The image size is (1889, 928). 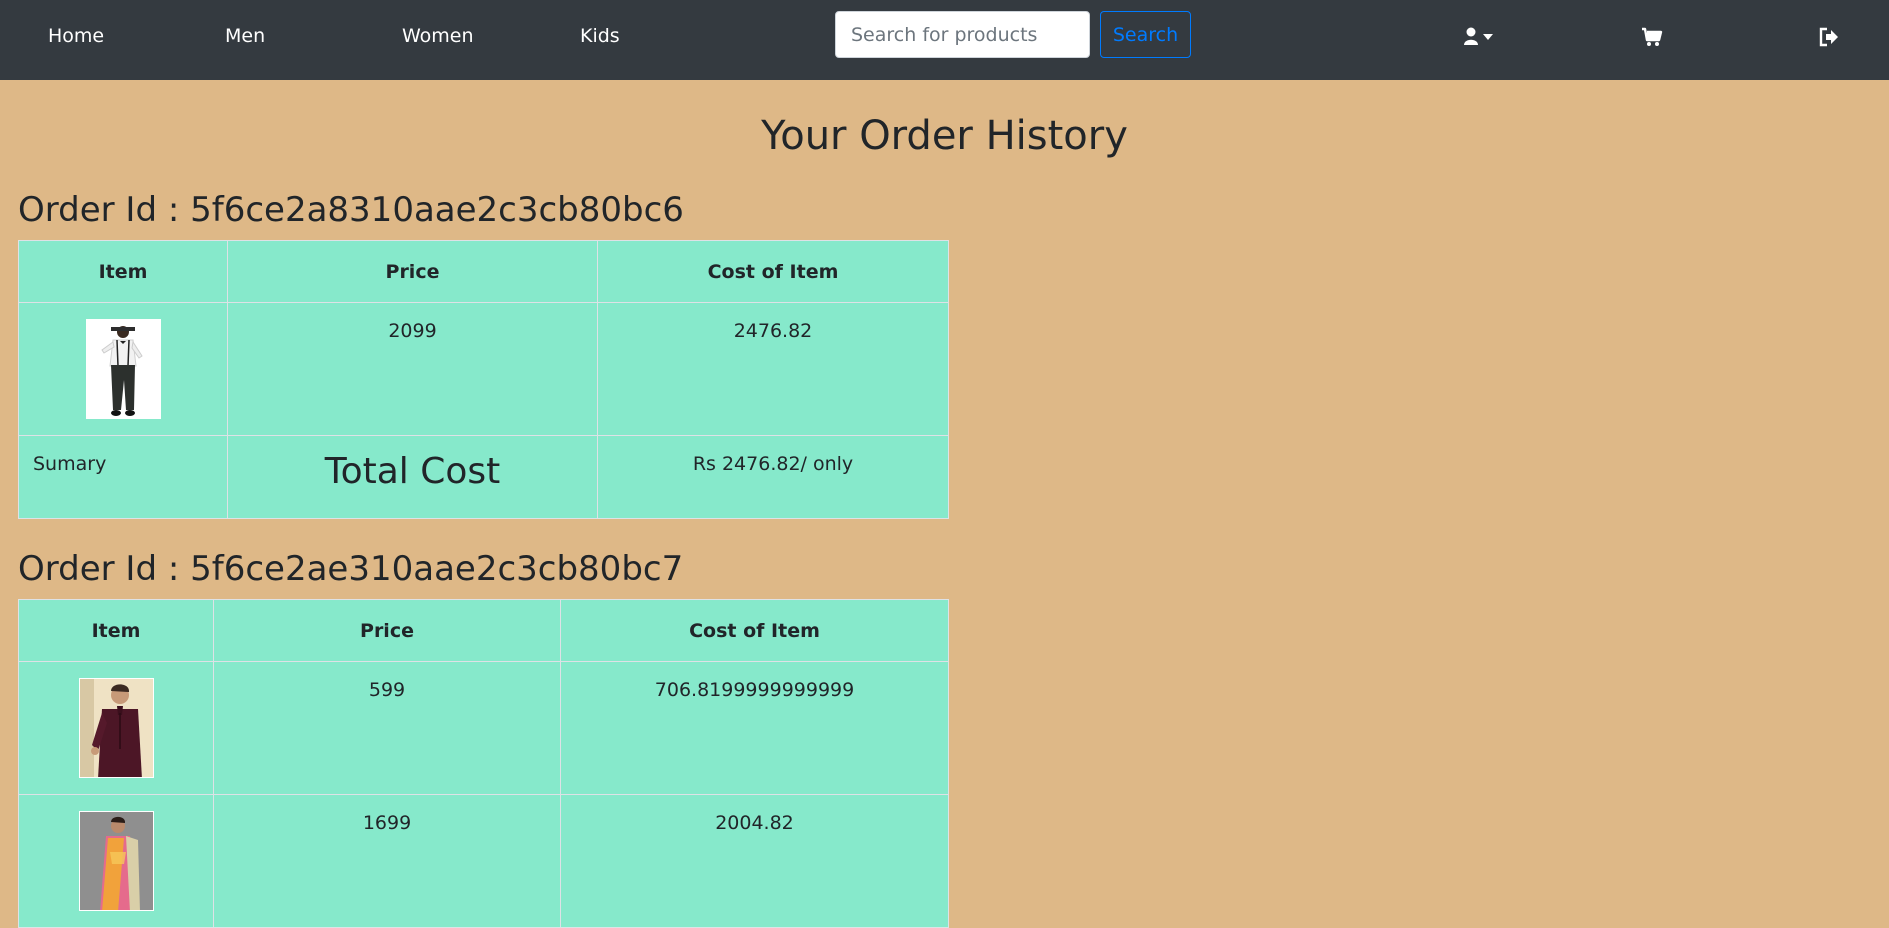 I want to click on logout-link, so click(x=1829, y=37).